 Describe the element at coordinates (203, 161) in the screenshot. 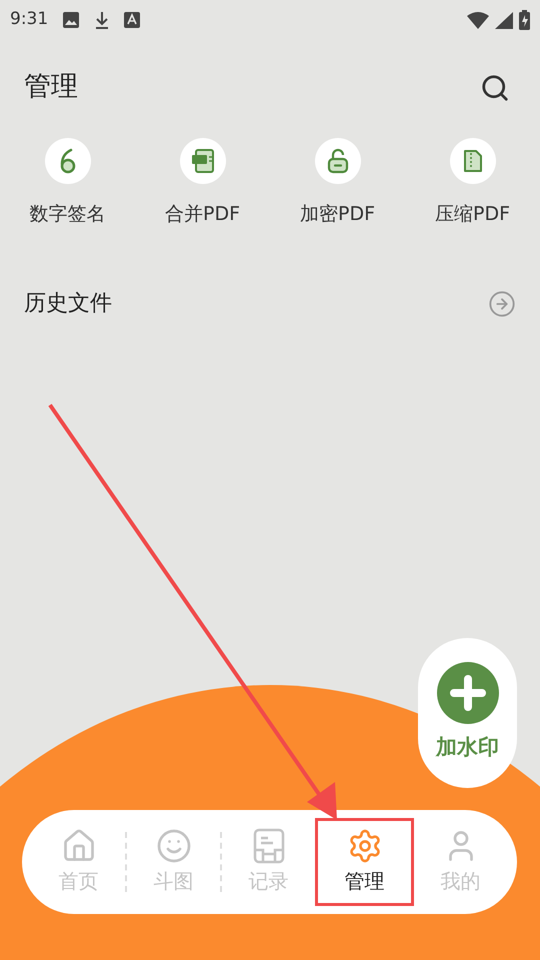

I see `pdf-file-icon` at that location.